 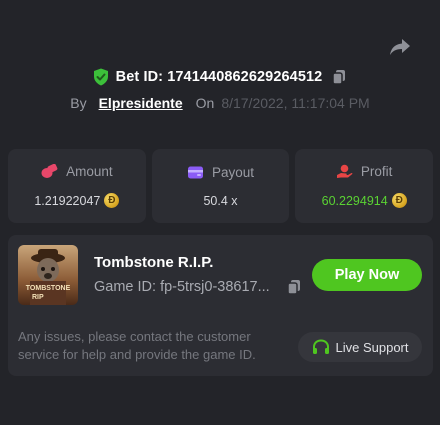 What do you see at coordinates (205, 103) in the screenshot?
I see `on-label: On` at bounding box center [205, 103].